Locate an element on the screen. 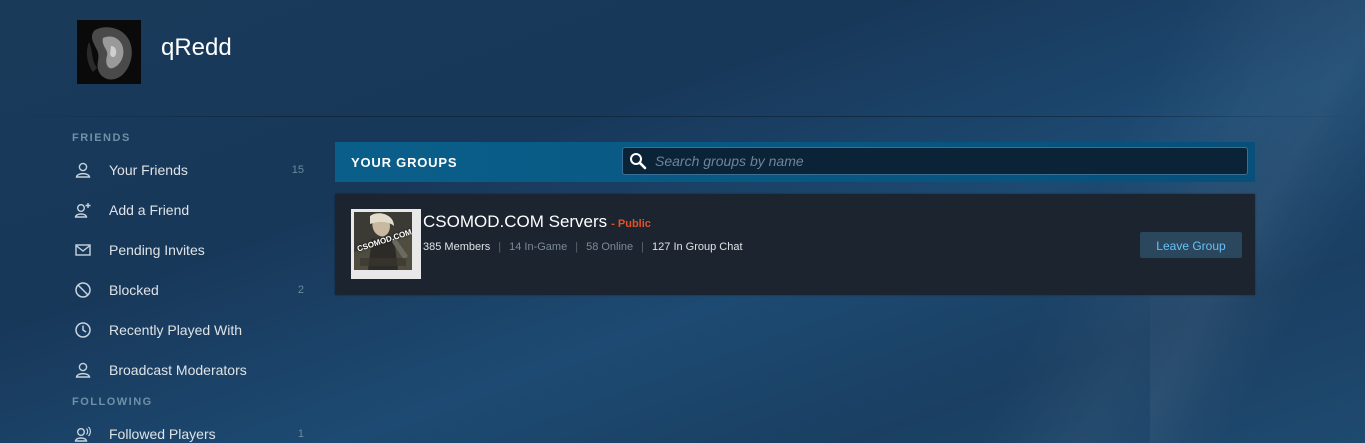 This screenshot has height=443, width=1365. sidebar-item-recently-played: Recently Played With is located at coordinates (190, 330).